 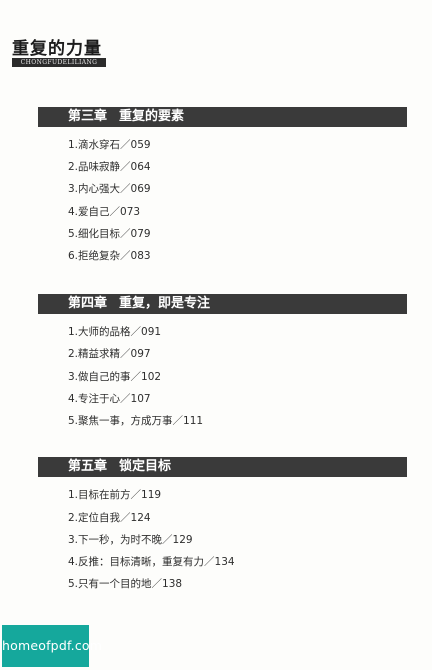 I want to click on toc-entry: 1.大师的品格／091, so click(x=114, y=332).